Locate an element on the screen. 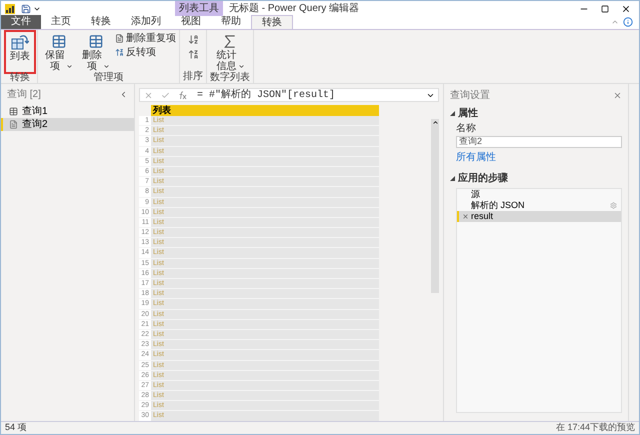  step-item: 源 is located at coordinates (539, 194).